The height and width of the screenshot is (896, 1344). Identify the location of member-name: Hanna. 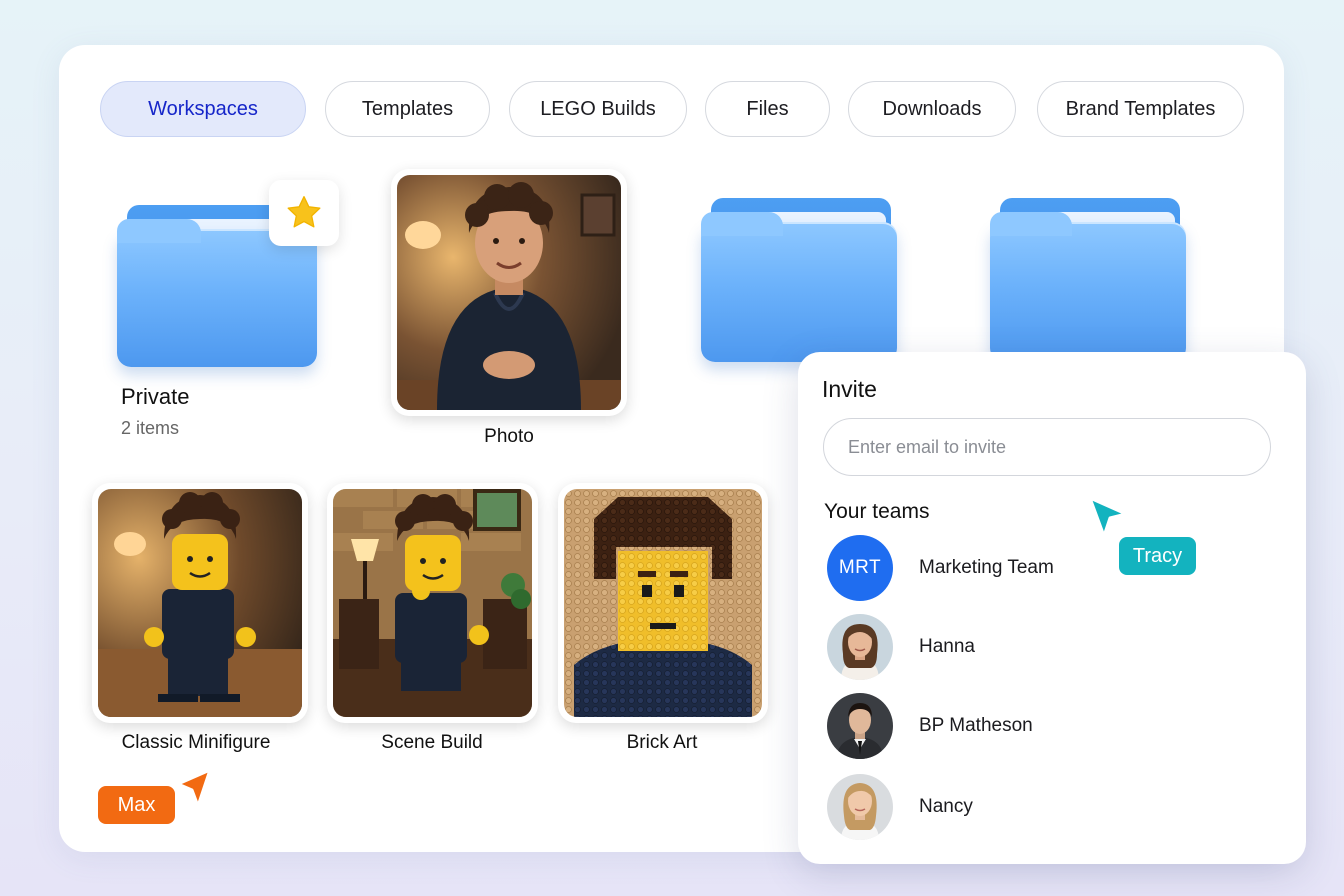
(947, 646).